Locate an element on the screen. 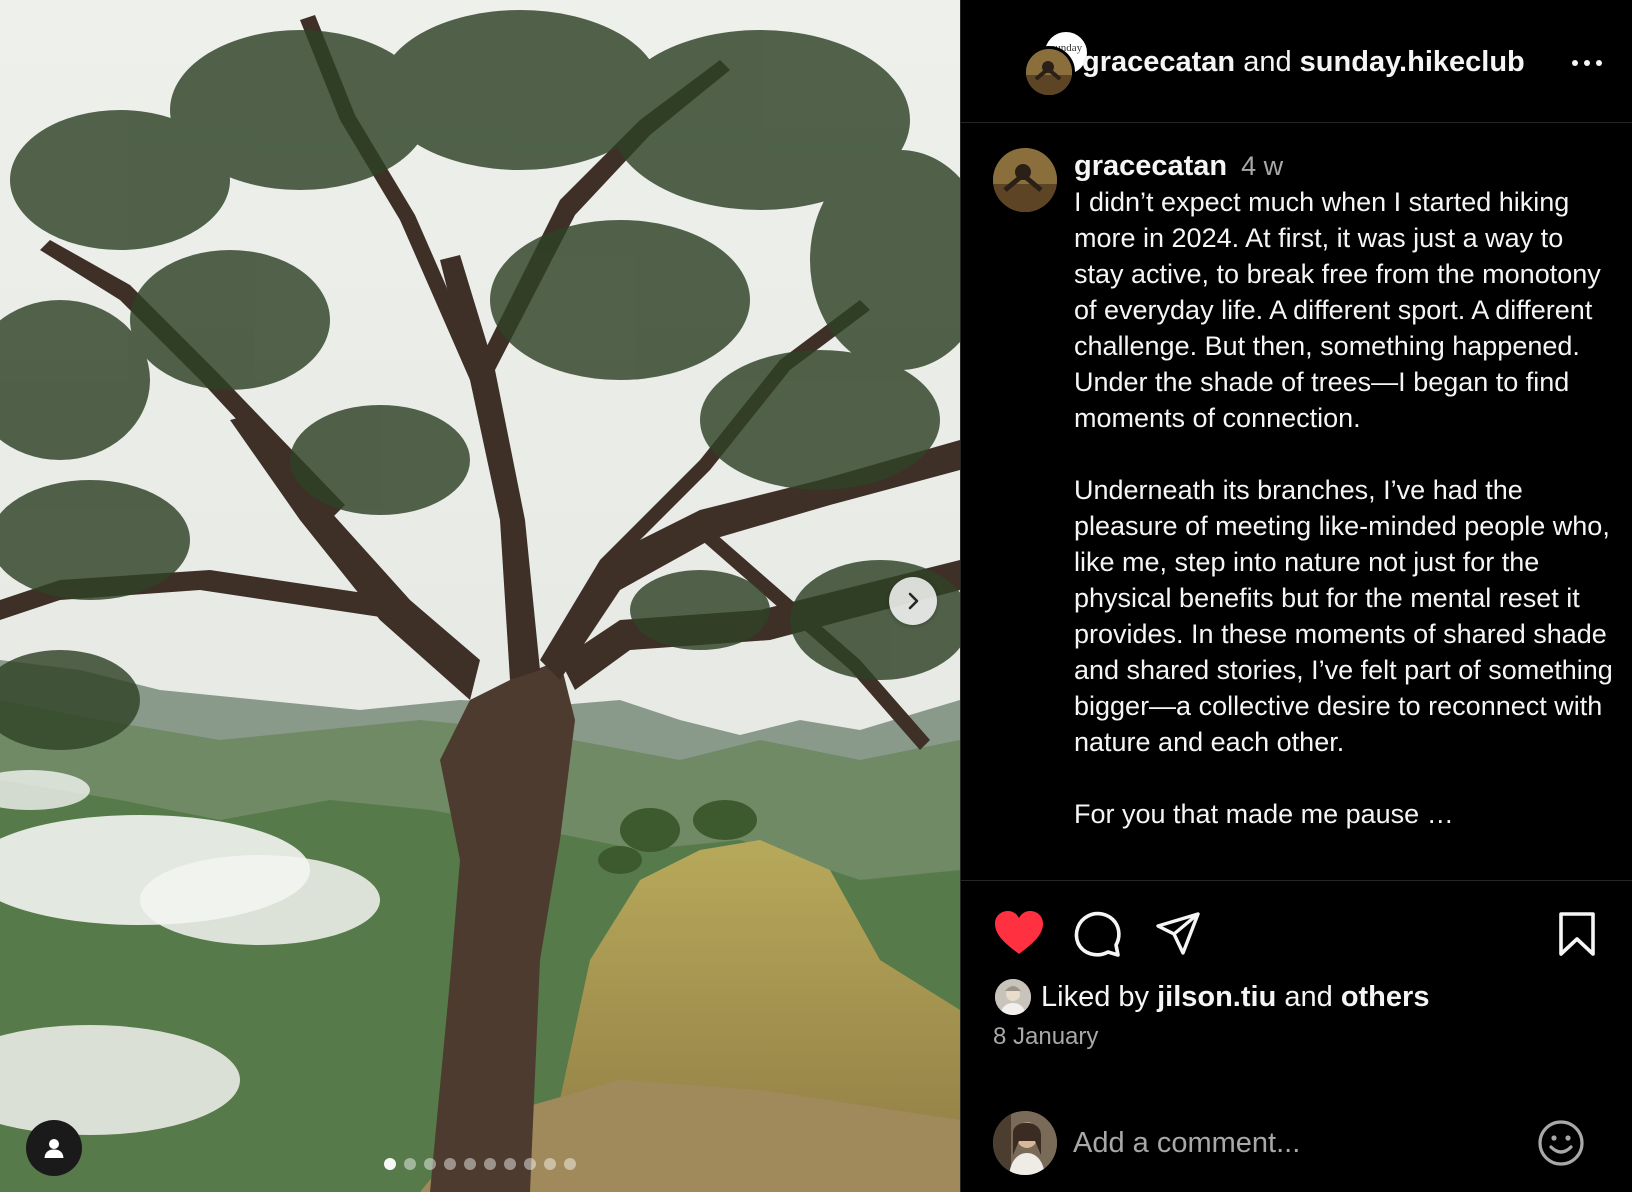  collab-avatars: sunday hike club is located at coordinates (1041, 65).